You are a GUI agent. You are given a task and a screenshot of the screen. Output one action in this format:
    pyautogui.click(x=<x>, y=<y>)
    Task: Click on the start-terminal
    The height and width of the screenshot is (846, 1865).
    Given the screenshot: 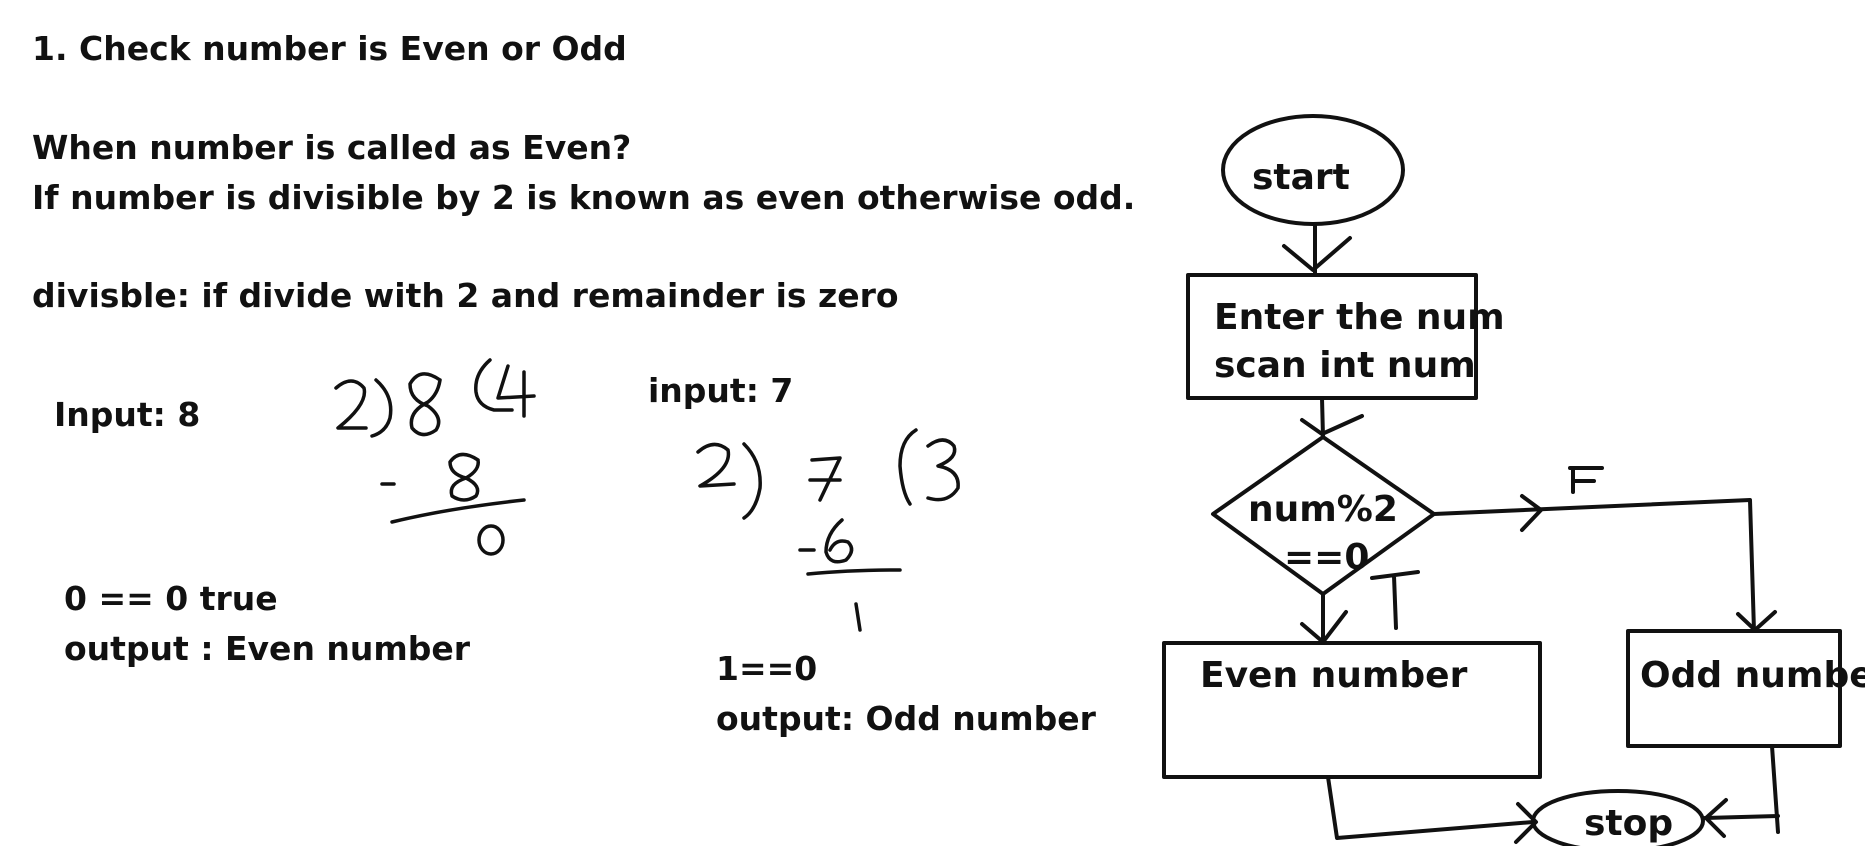 What is the action you would take?
    pyautogui.click(x=1313, y=170)
    